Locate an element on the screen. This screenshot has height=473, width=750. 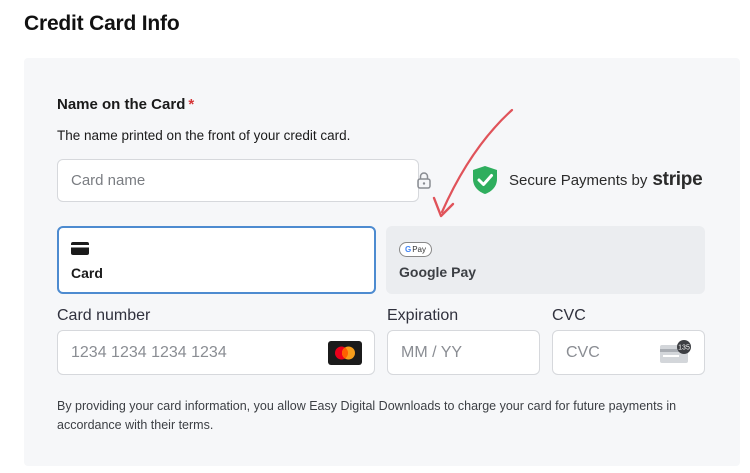
shield-check-icon is located at coordinates (485, 180).